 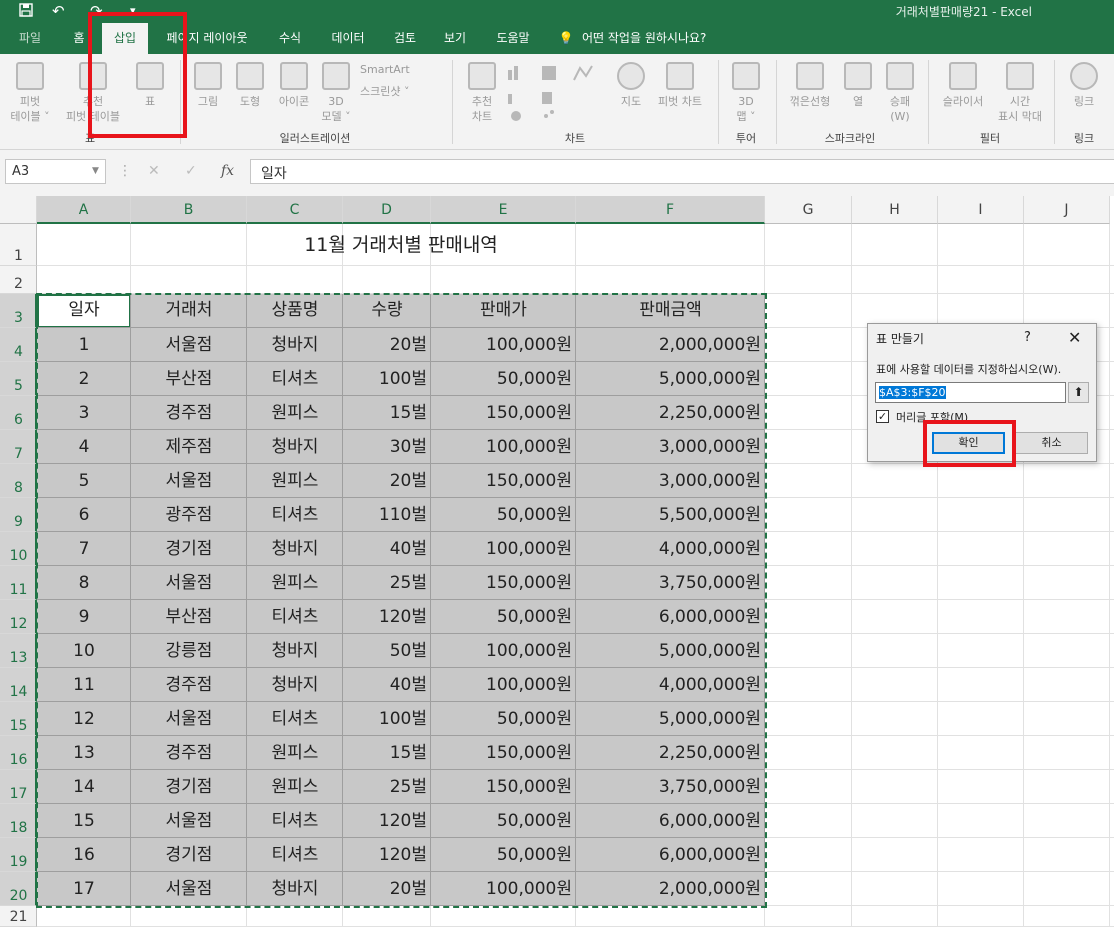 I want to click on row-header-14: 14, so click(x=18, y=685).